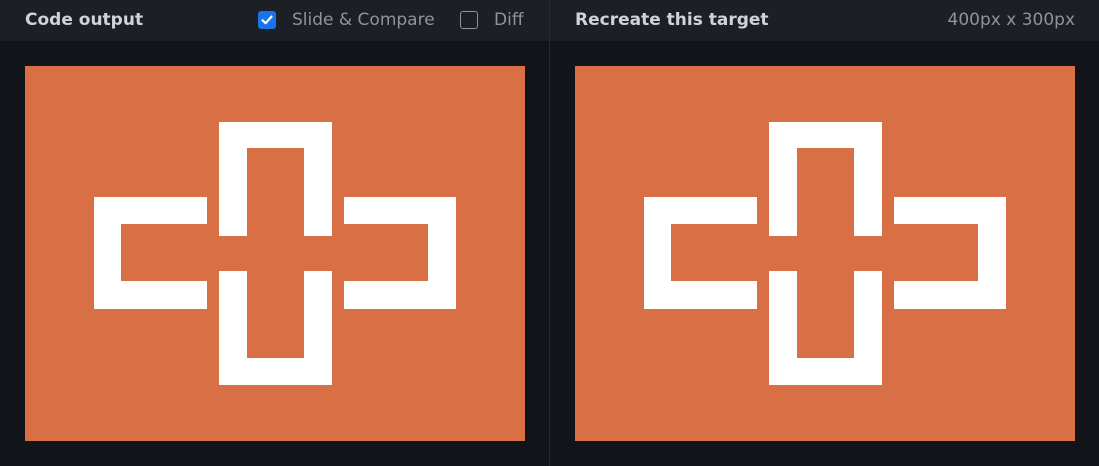 The image size is (1099, 466). Describe the element at coordinates (492, 20) in the screenshot. I see `diff-option: Diff` at that location.